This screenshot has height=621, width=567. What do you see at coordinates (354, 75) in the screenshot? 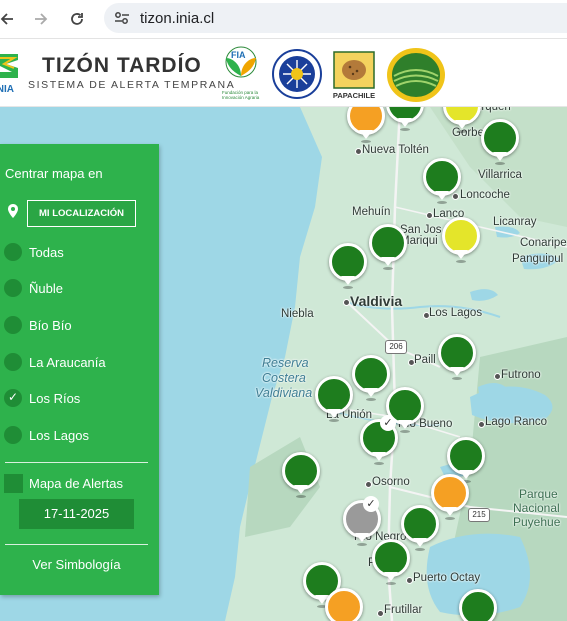
I see `papachile-logo: PAPACHILE` at bounding box center [354, 75].